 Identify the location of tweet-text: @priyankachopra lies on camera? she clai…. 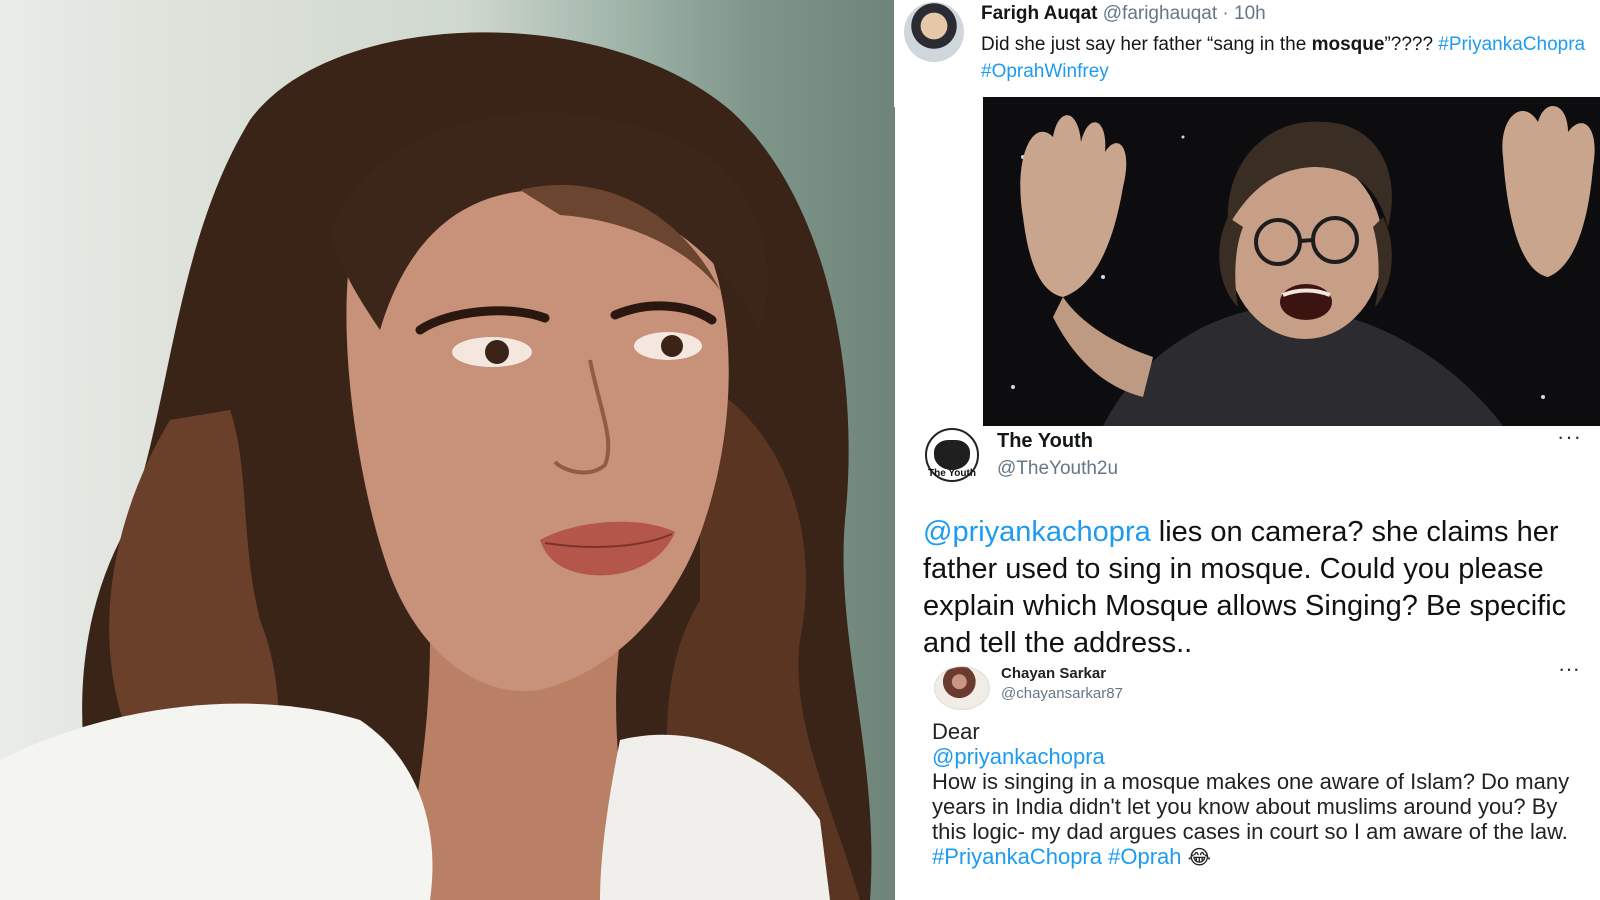
(1258, 587).